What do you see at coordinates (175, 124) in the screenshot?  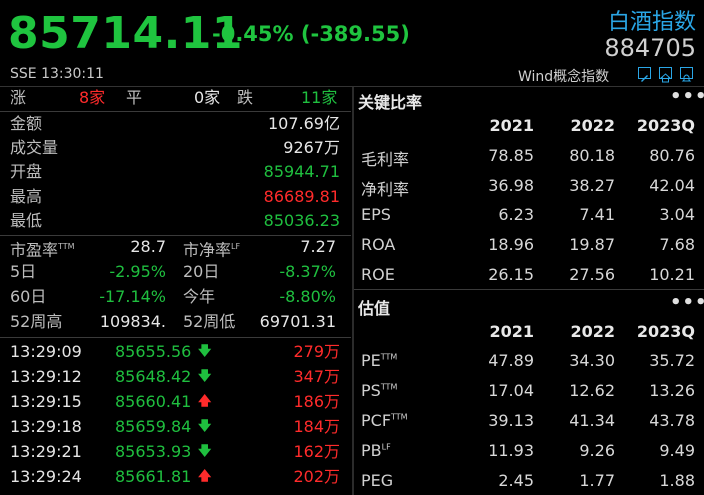 I see `stat-amount: 金额 107.69亿` at bounding box center [175, 124].